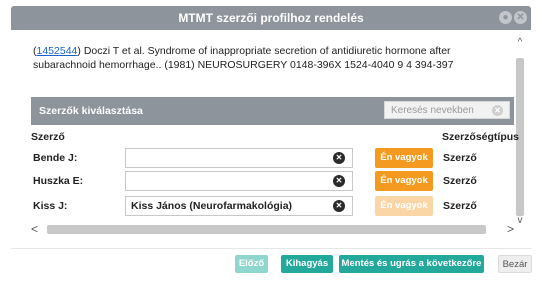 This screenshot has width=542, height=282. Describe the element at coordinates (48, 137) in the screenshot. I see `column-header-author: Szerző` at that location.